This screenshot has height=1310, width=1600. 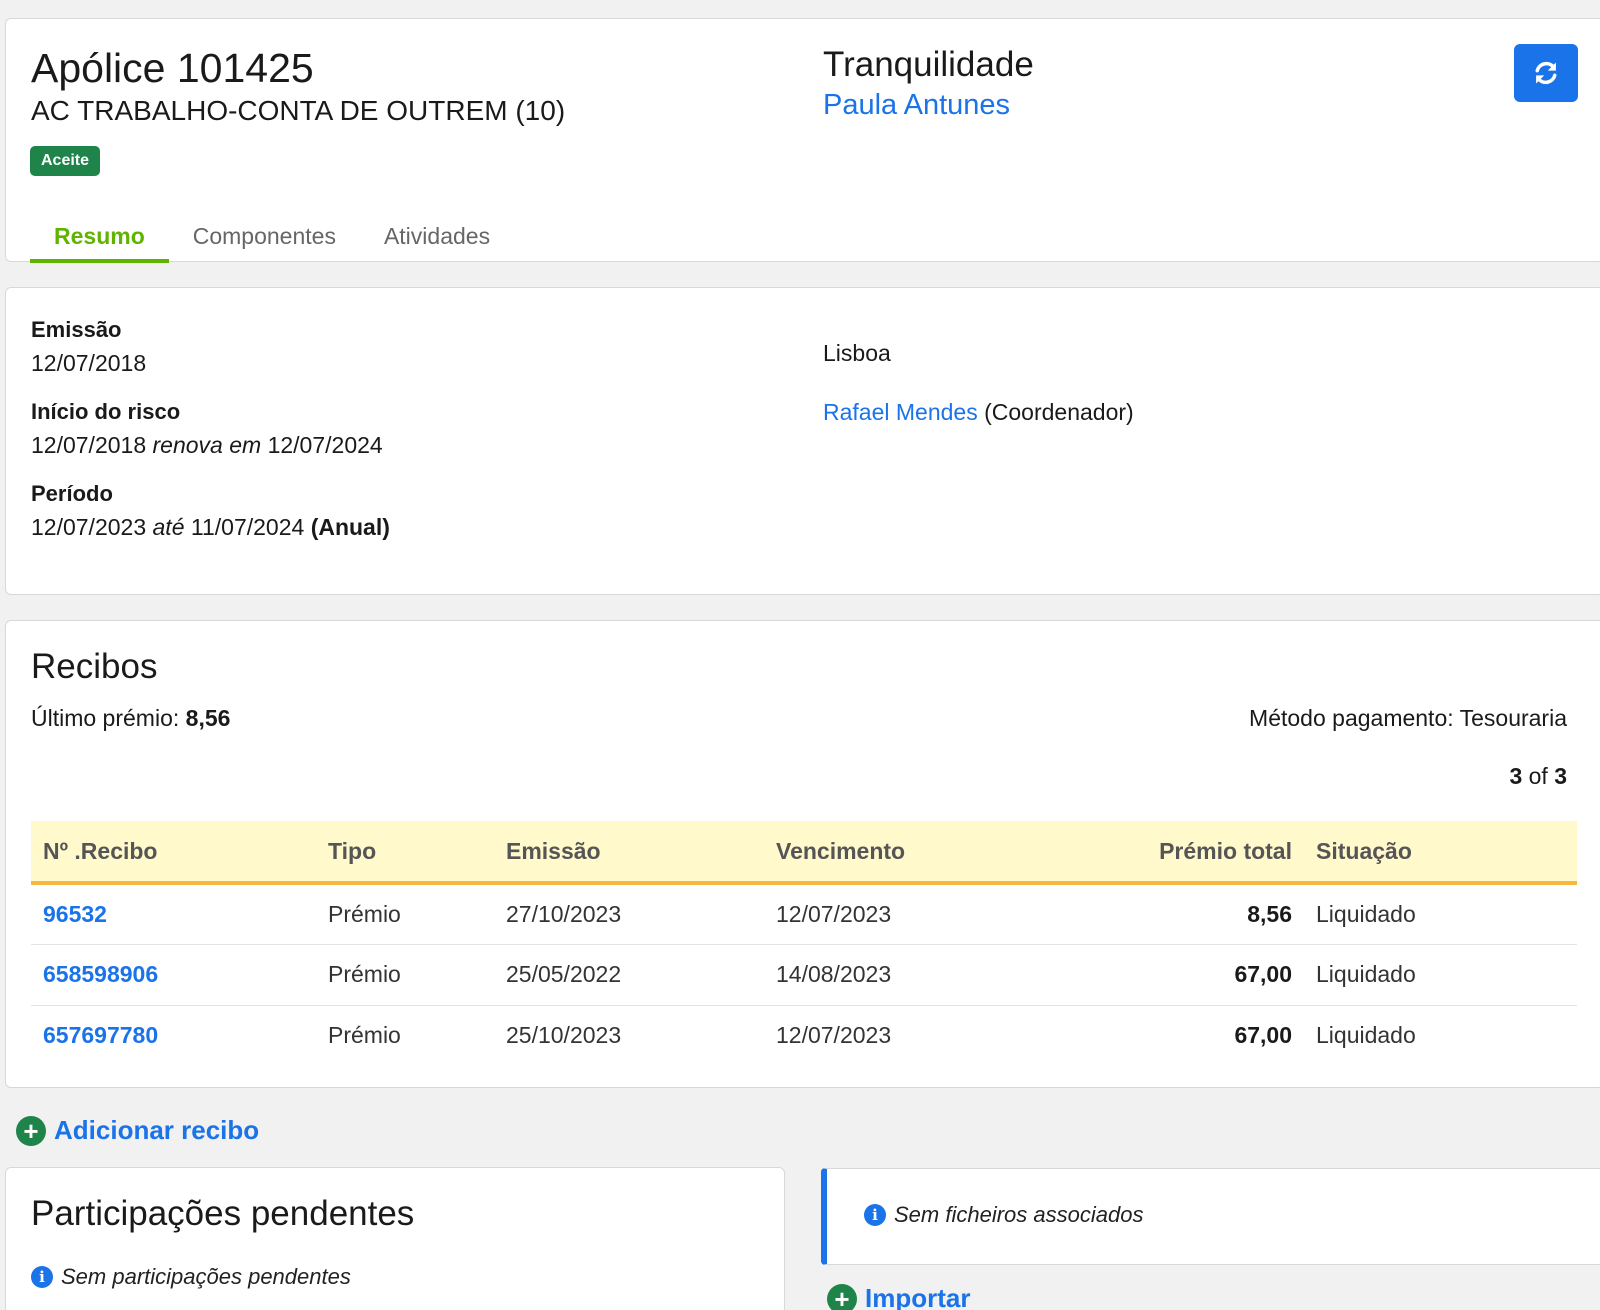 I want to click on add-receipt-link: + Adicionar recibo, so click(x=137, y=1130).